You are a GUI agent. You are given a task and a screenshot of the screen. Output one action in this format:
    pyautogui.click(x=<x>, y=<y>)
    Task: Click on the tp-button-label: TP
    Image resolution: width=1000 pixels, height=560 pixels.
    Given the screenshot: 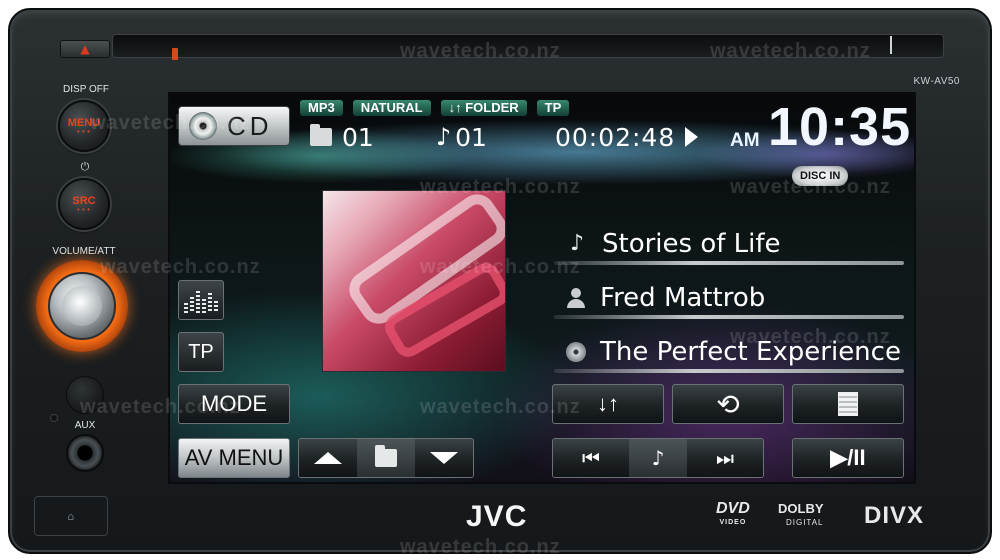 What is the action you would take?
    pyautogui.click(x=201, y=351)
    